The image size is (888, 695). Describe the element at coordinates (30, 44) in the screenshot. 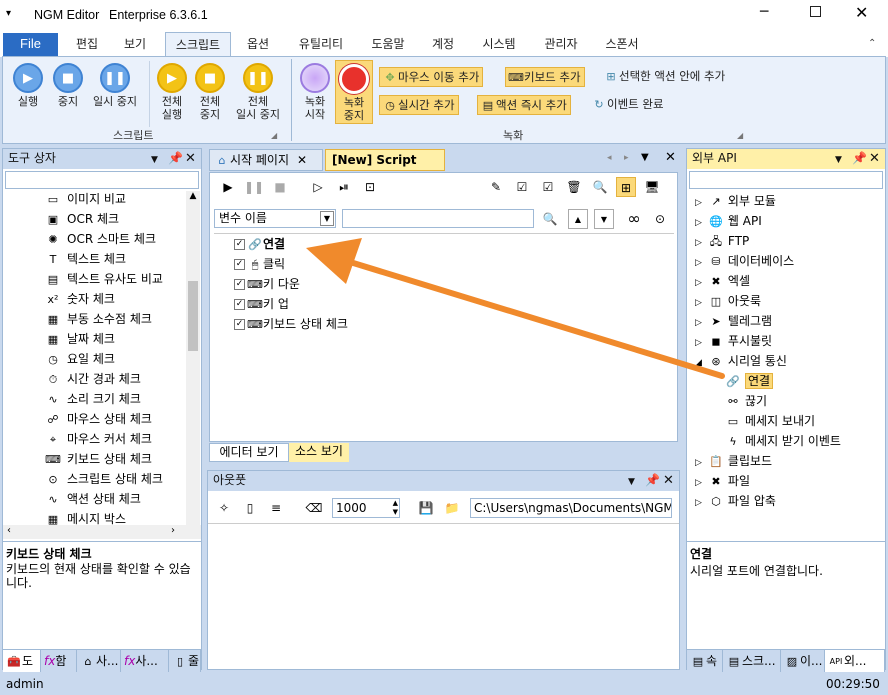

I see `tab-file: File` at that location.